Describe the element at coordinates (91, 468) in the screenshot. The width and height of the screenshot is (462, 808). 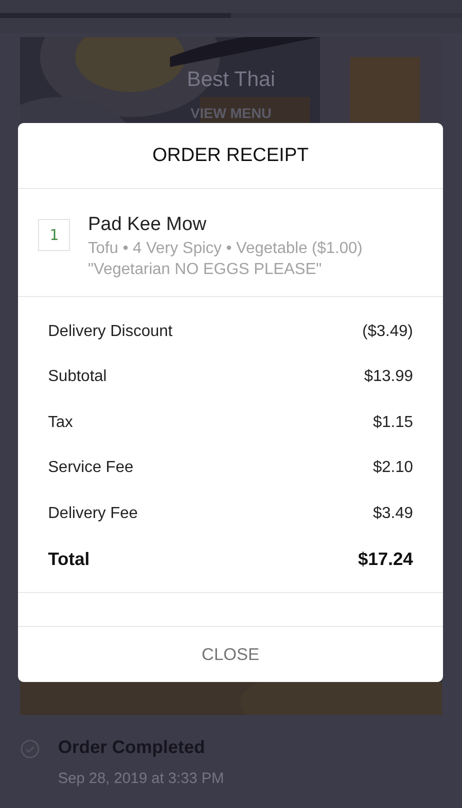
I see `line-label: Service Fee` at that location.